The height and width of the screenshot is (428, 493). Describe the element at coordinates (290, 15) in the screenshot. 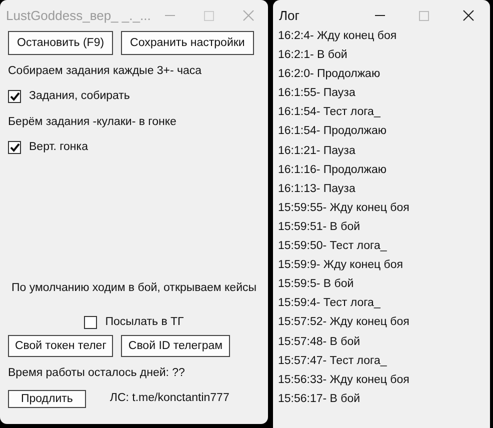

I see `window-title: Лог` at that location.